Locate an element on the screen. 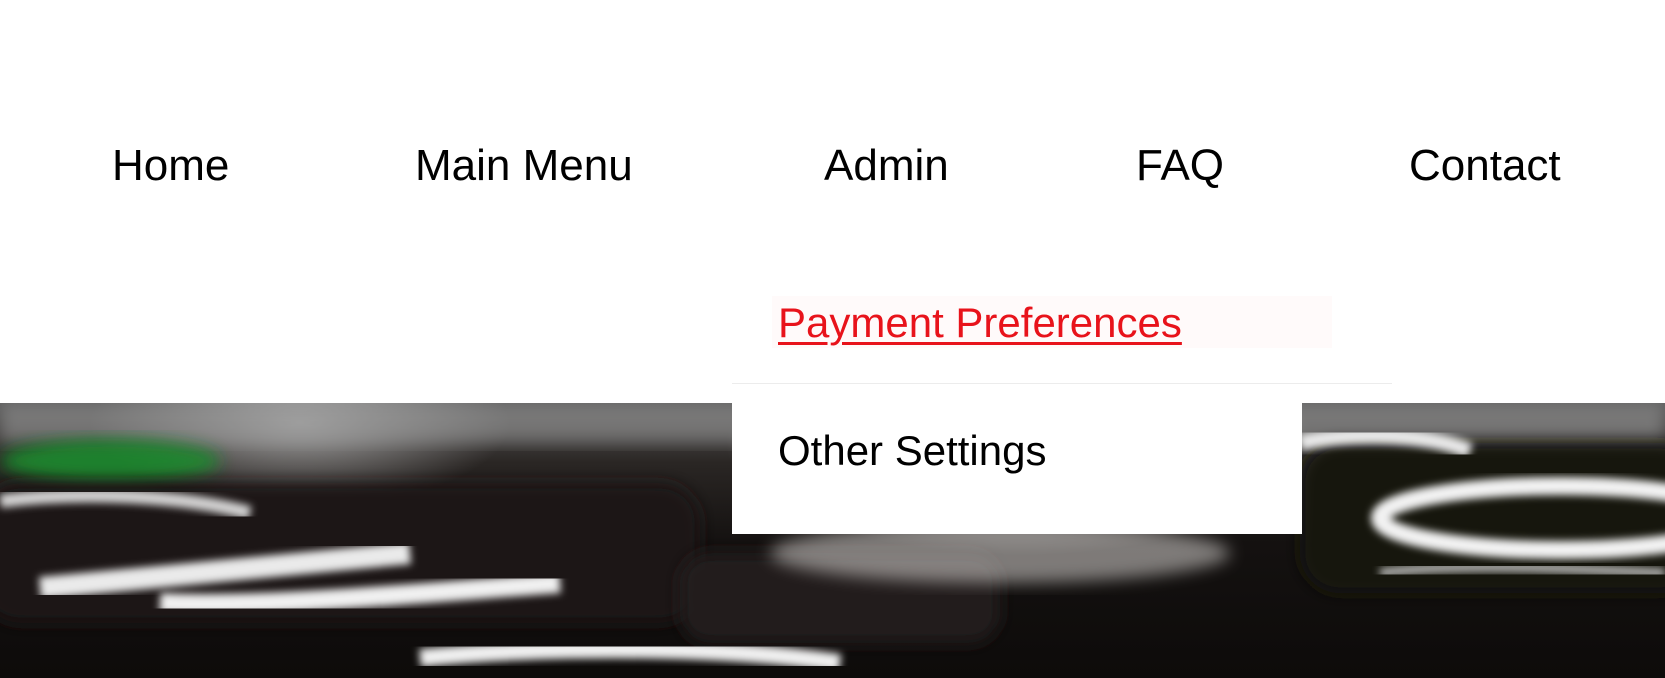 The height and width of the screenshot is (678, 1665). dropdown-item-other-settings: Other Settings is located at coordinates (1017, 459).